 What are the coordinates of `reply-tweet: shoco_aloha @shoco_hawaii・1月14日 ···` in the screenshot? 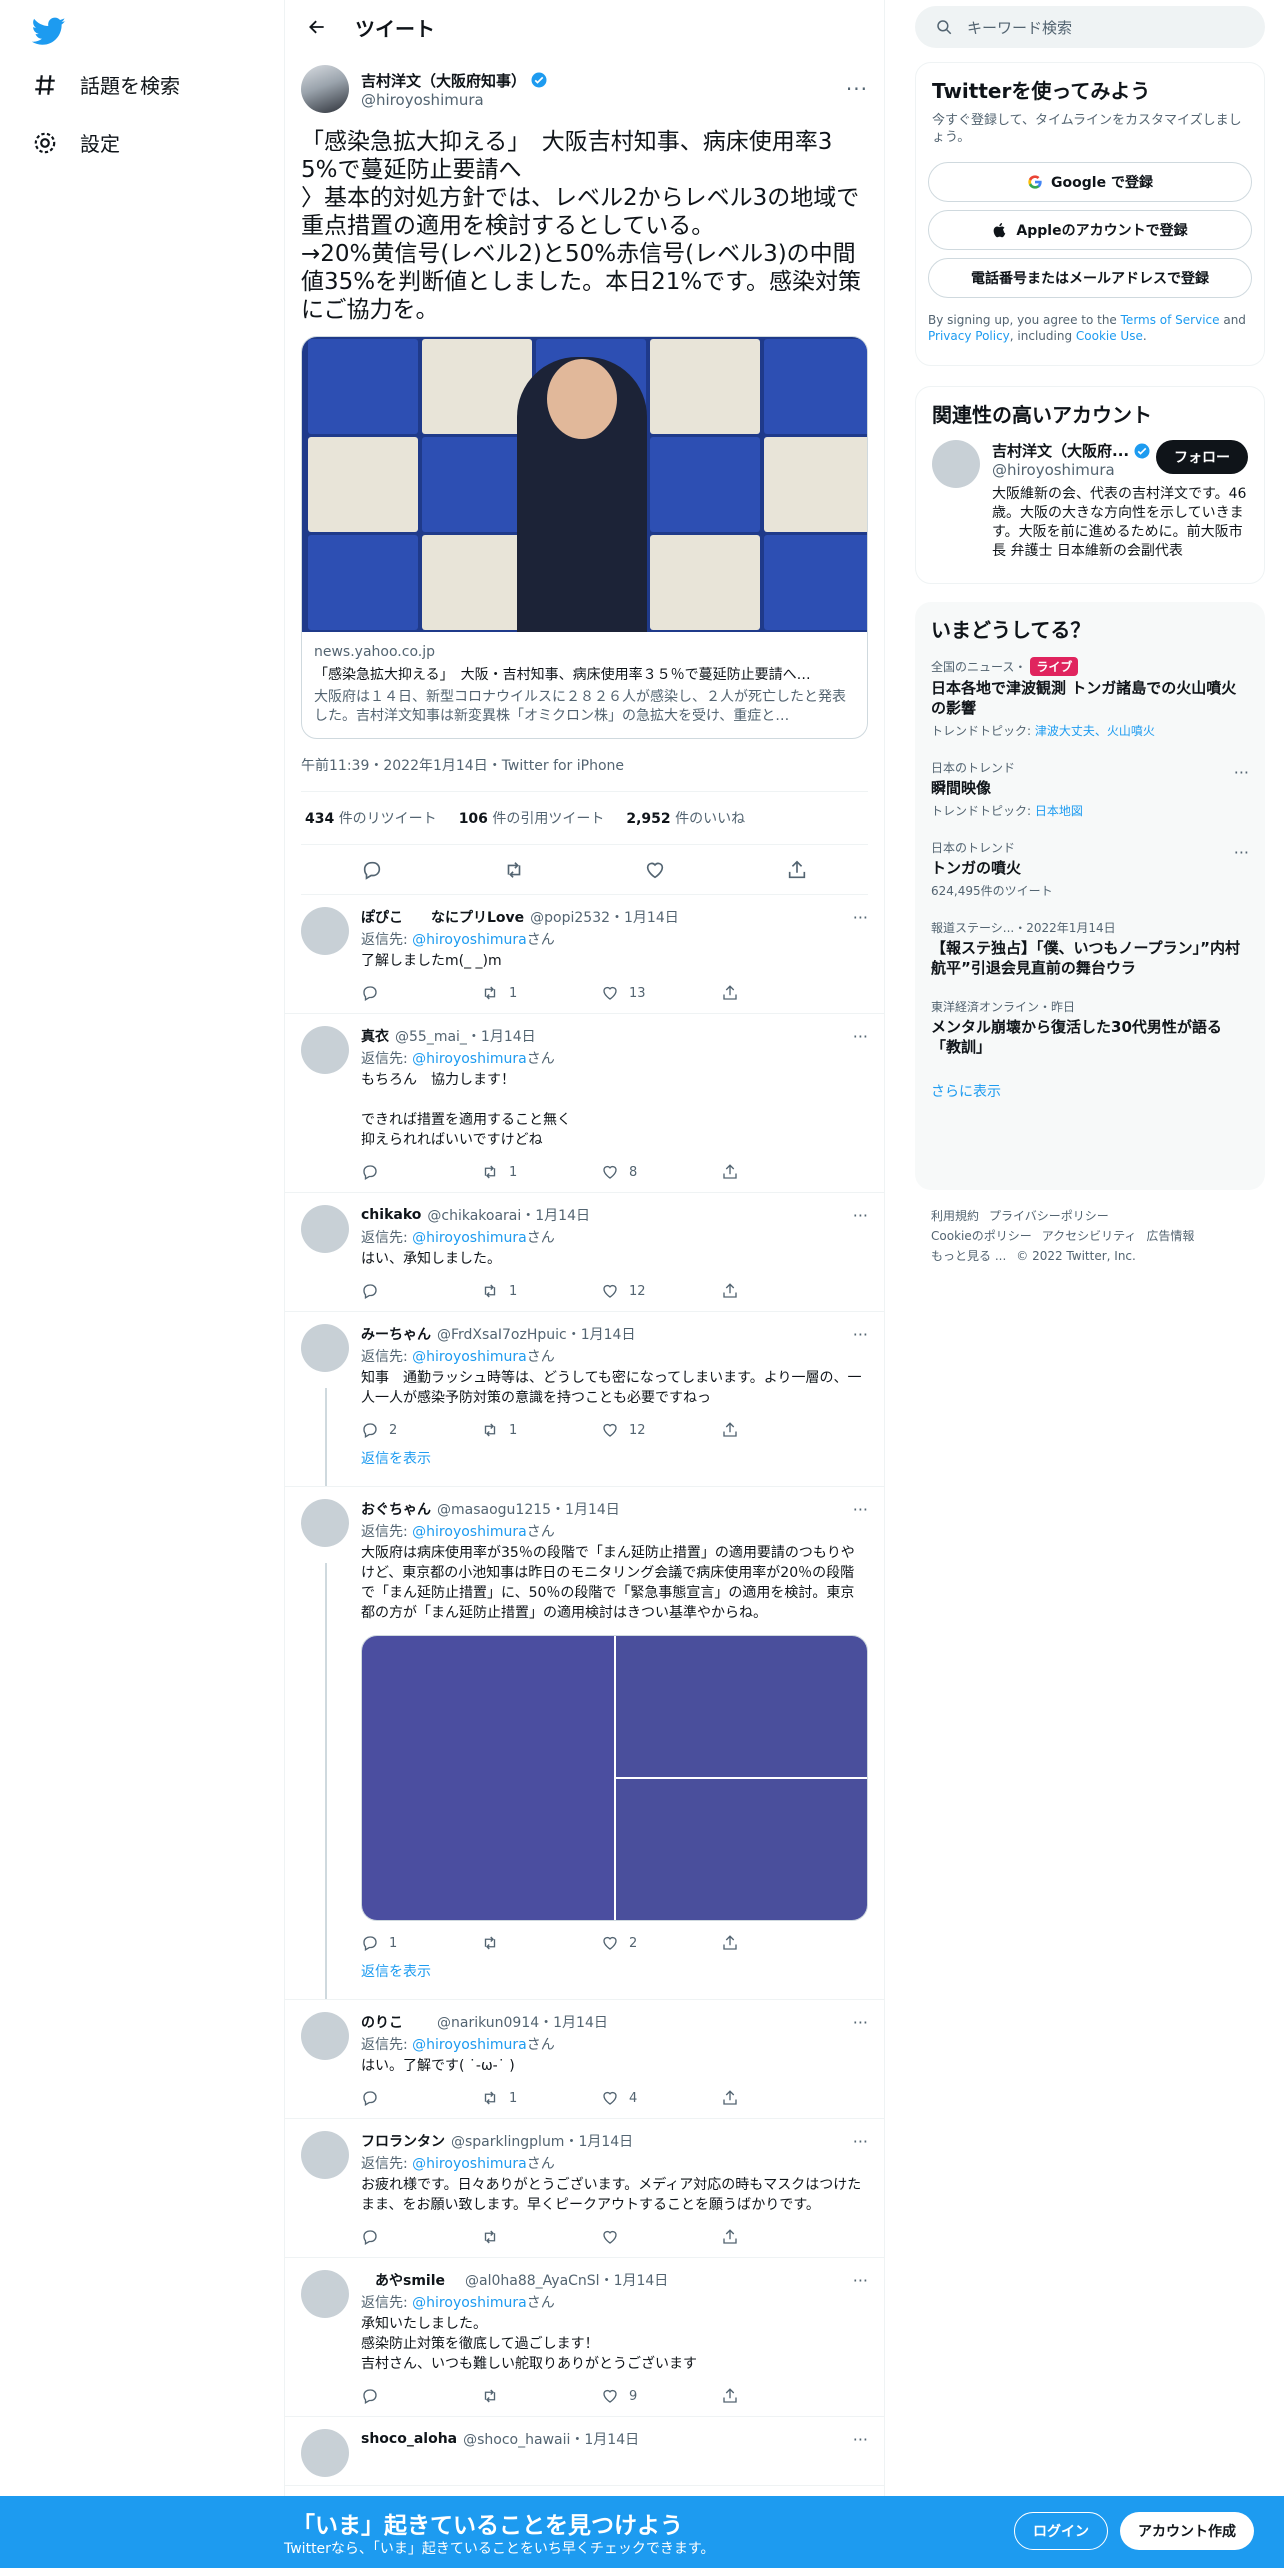 It's located at (584, 2451).